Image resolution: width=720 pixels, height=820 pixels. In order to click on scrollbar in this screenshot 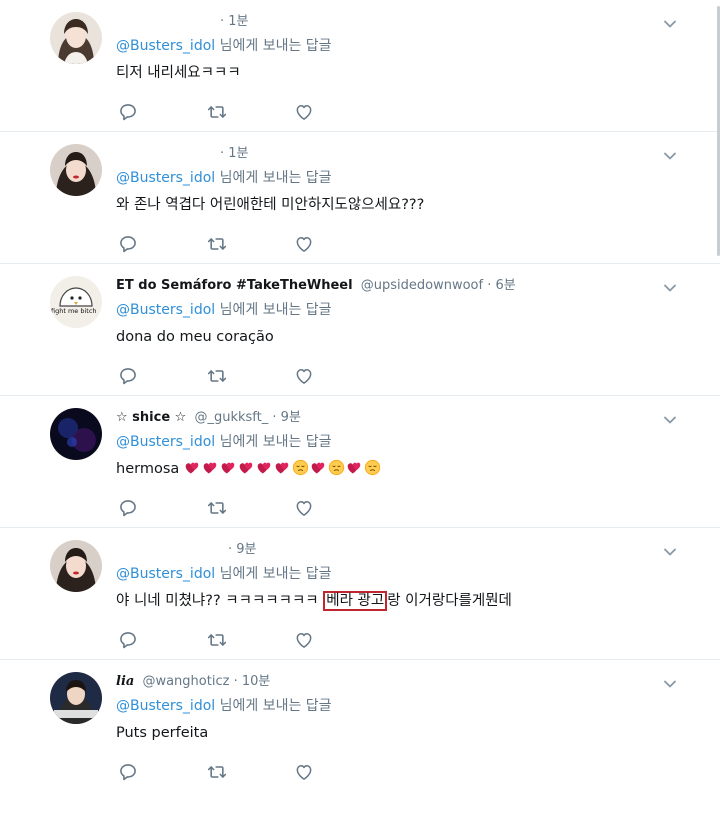, I will do `click(716, 130)`.